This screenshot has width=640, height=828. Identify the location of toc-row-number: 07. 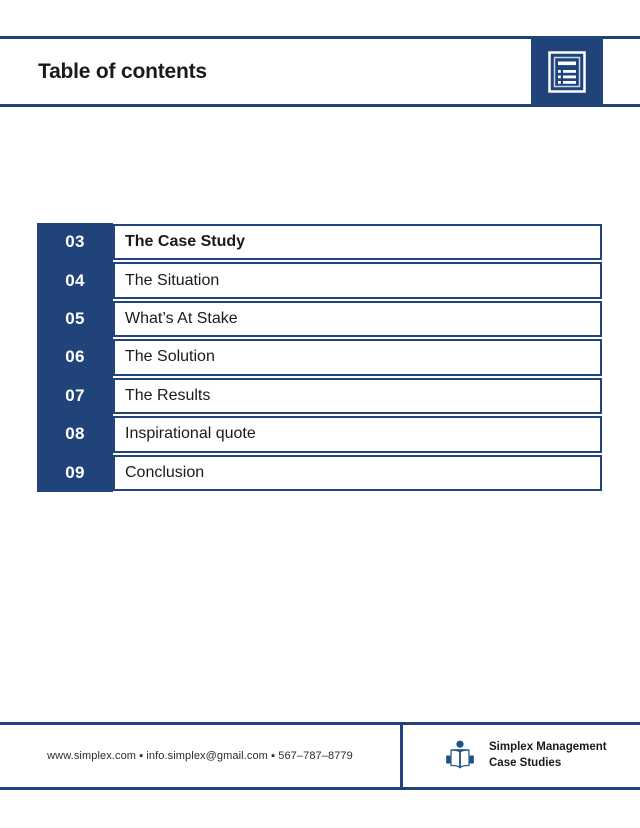
(75, 395).